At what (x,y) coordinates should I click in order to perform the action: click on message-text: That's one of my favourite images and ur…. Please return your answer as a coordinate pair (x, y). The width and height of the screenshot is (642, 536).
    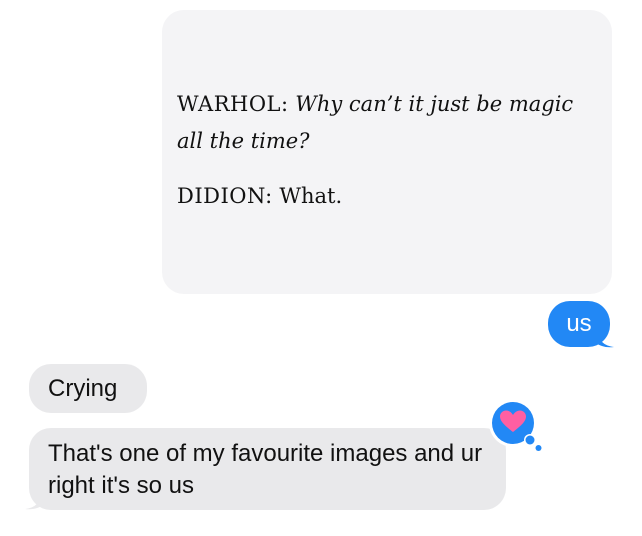
    Looking at the image, I should click on (265, 469).